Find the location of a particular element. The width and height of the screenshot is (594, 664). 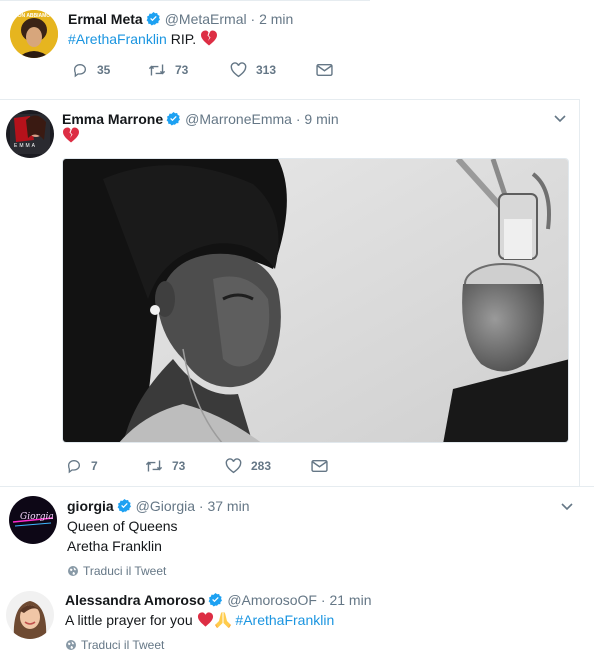

tweet-timestamp: 9 min is located at coordinates (321, 119).